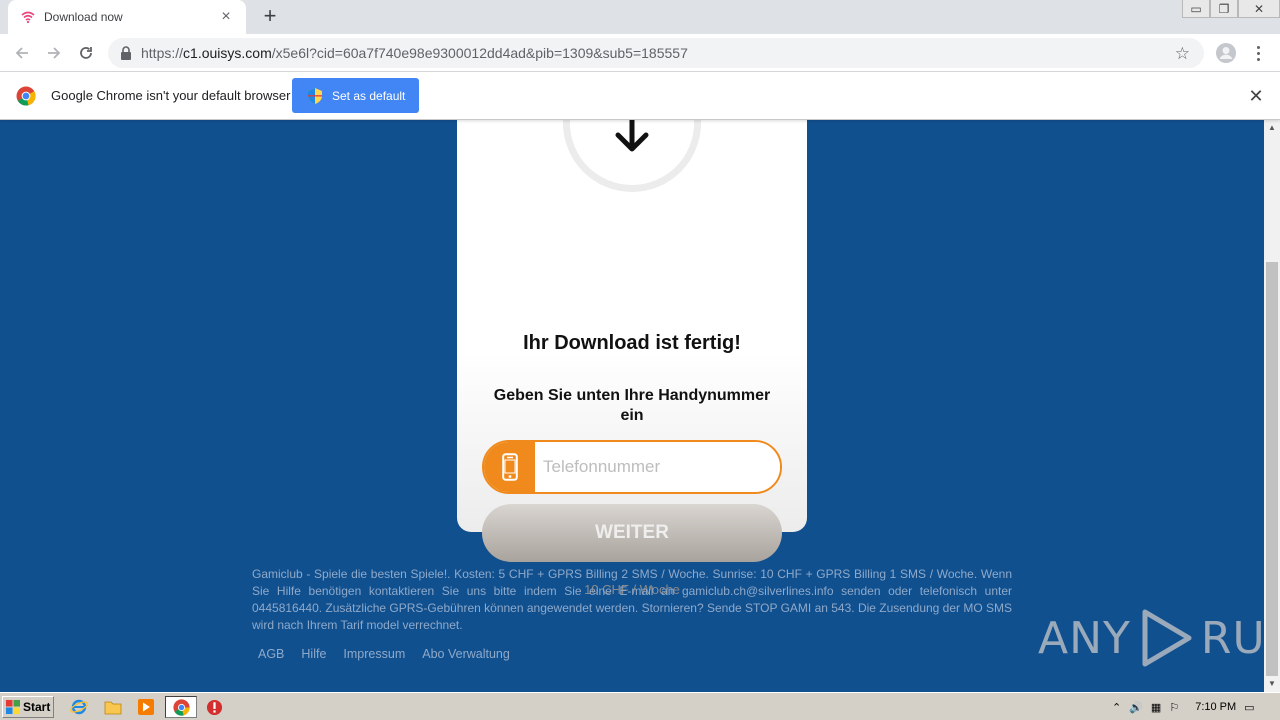 This screenshot has height=720, width=1280. What do you see at coordinates (374, 654) in the screenshot?
I see `footer-link-impressum: Impressum` at bounding box center [374, 654].